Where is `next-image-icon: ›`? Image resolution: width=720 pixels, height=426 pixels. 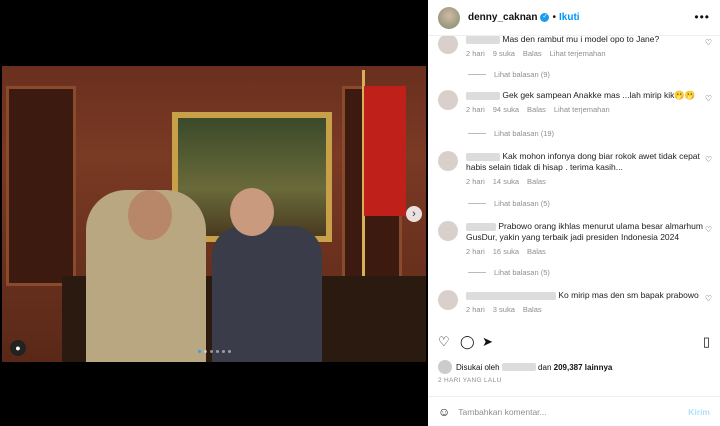 next-image-icon: › is located at coordinates (414, 214).